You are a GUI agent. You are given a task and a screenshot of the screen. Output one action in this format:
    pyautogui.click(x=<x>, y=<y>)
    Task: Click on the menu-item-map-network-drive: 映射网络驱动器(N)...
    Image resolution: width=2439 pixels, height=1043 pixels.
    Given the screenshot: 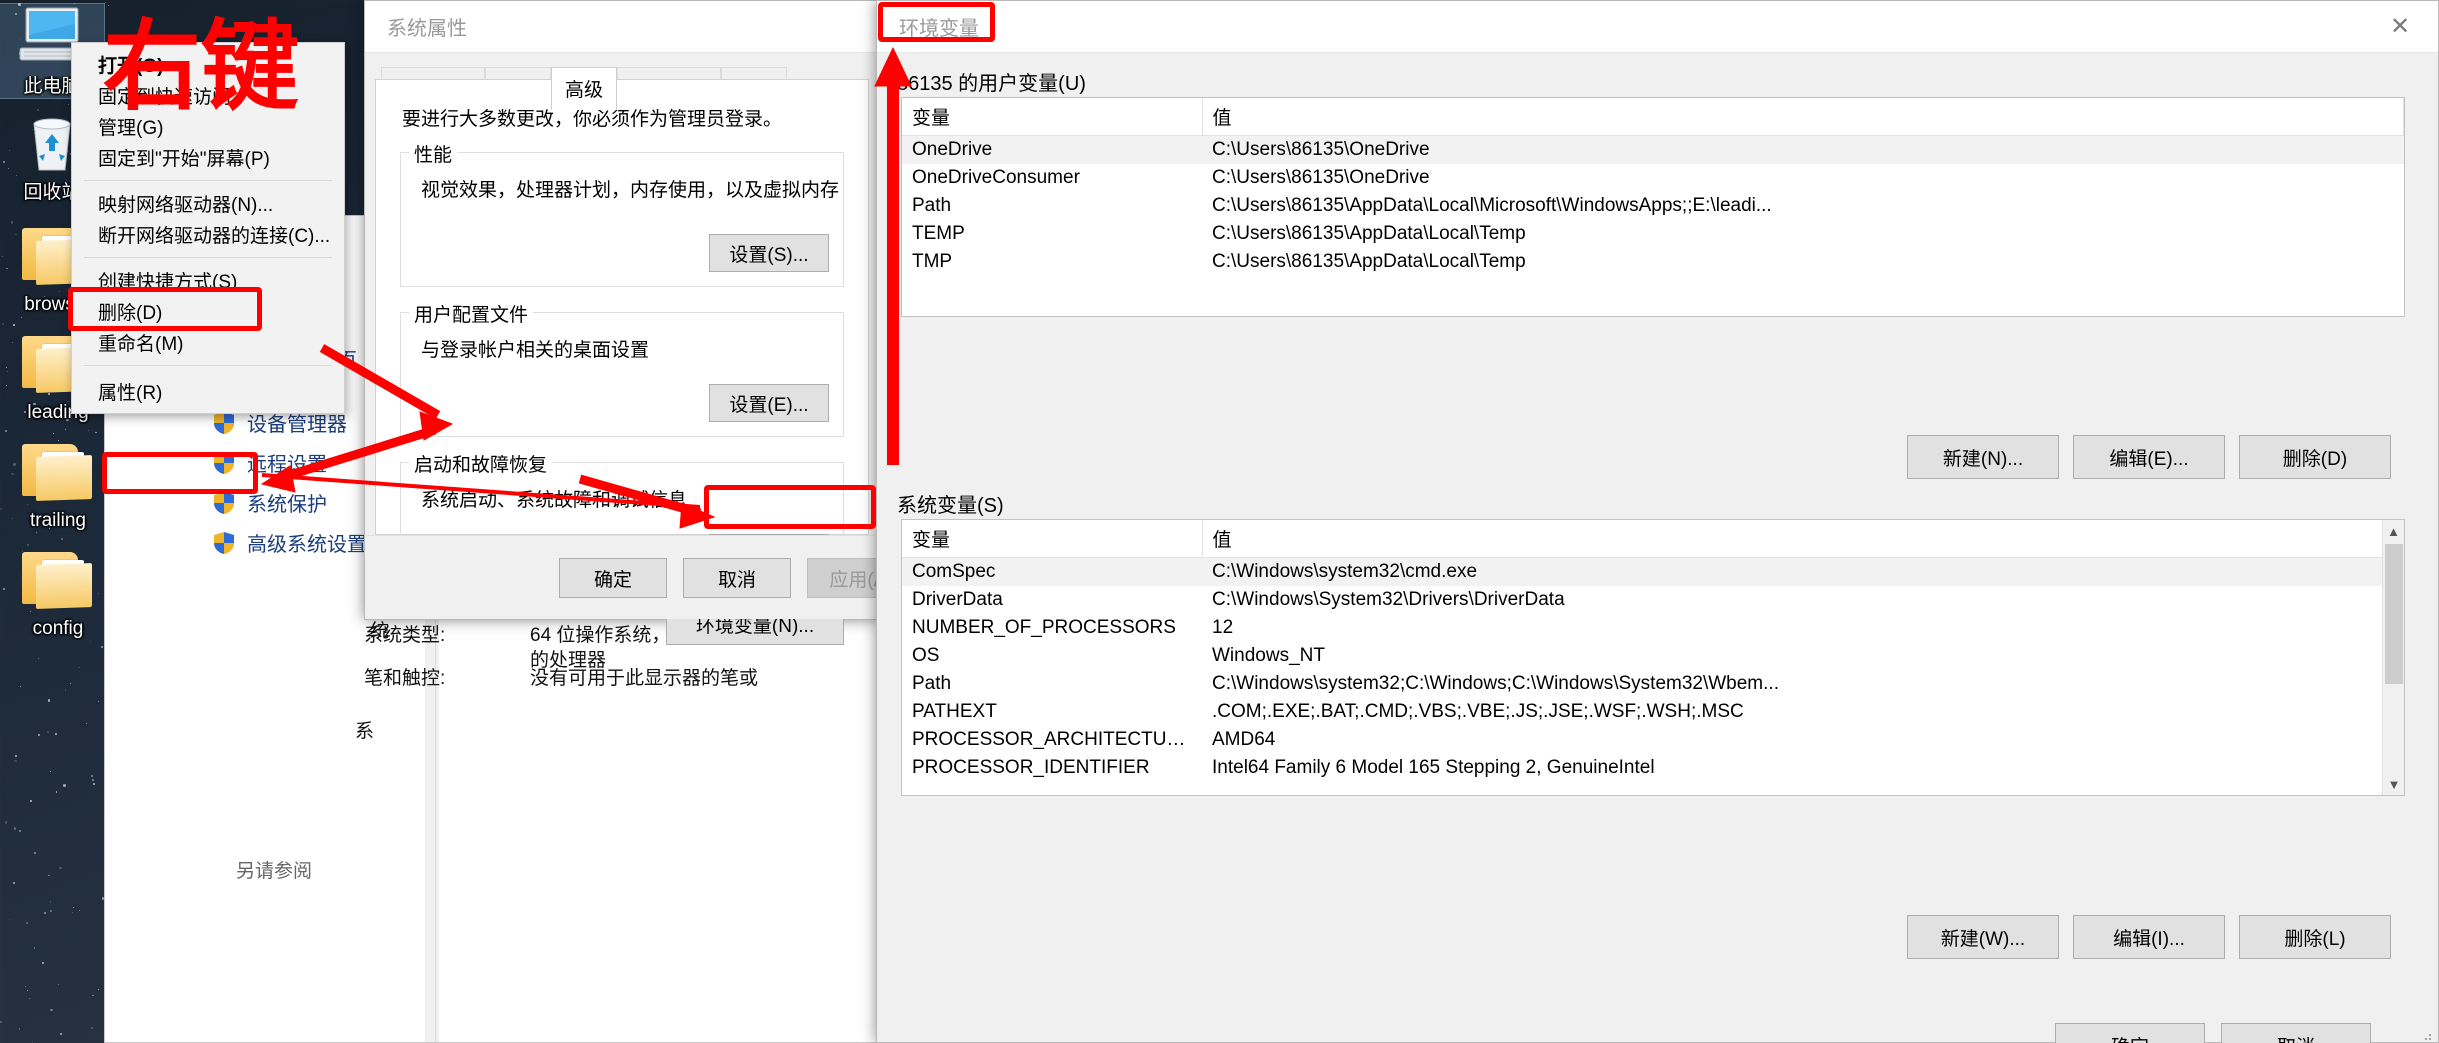 What is the action you would take?
    pyautogui.click(x=208, y=203)
    